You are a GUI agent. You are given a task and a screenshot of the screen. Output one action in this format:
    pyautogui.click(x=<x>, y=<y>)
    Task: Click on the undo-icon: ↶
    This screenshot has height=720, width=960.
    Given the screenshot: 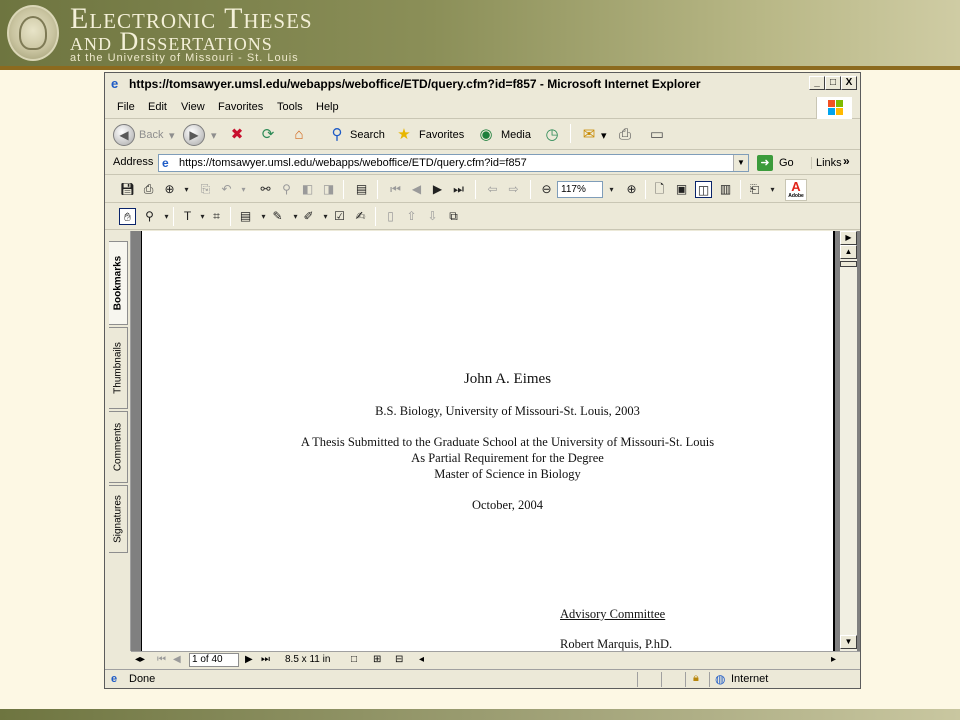 What is the action you would take?
    pyautogui.click(x=226, y=189)
    